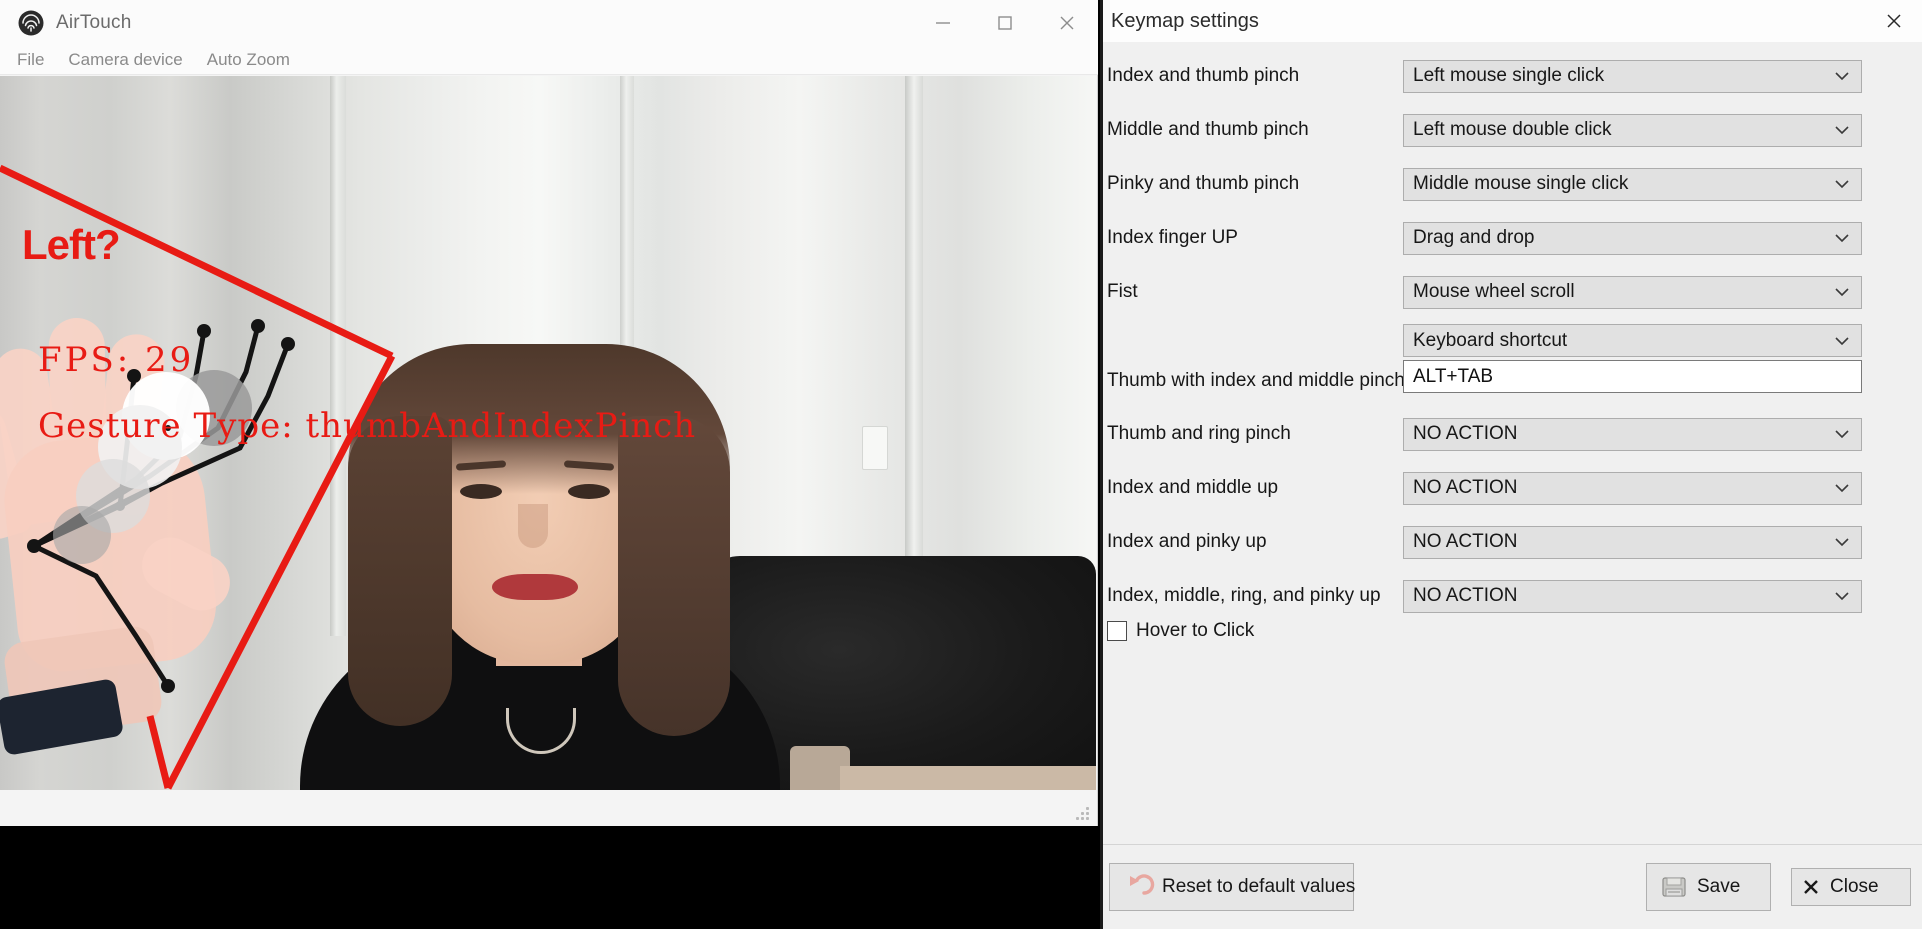 The image size is (1922, 929). Describe the element at coordinates (1195, 630) in the screenshot. I see `hover-to-click-label: Hover to Click` at that location.